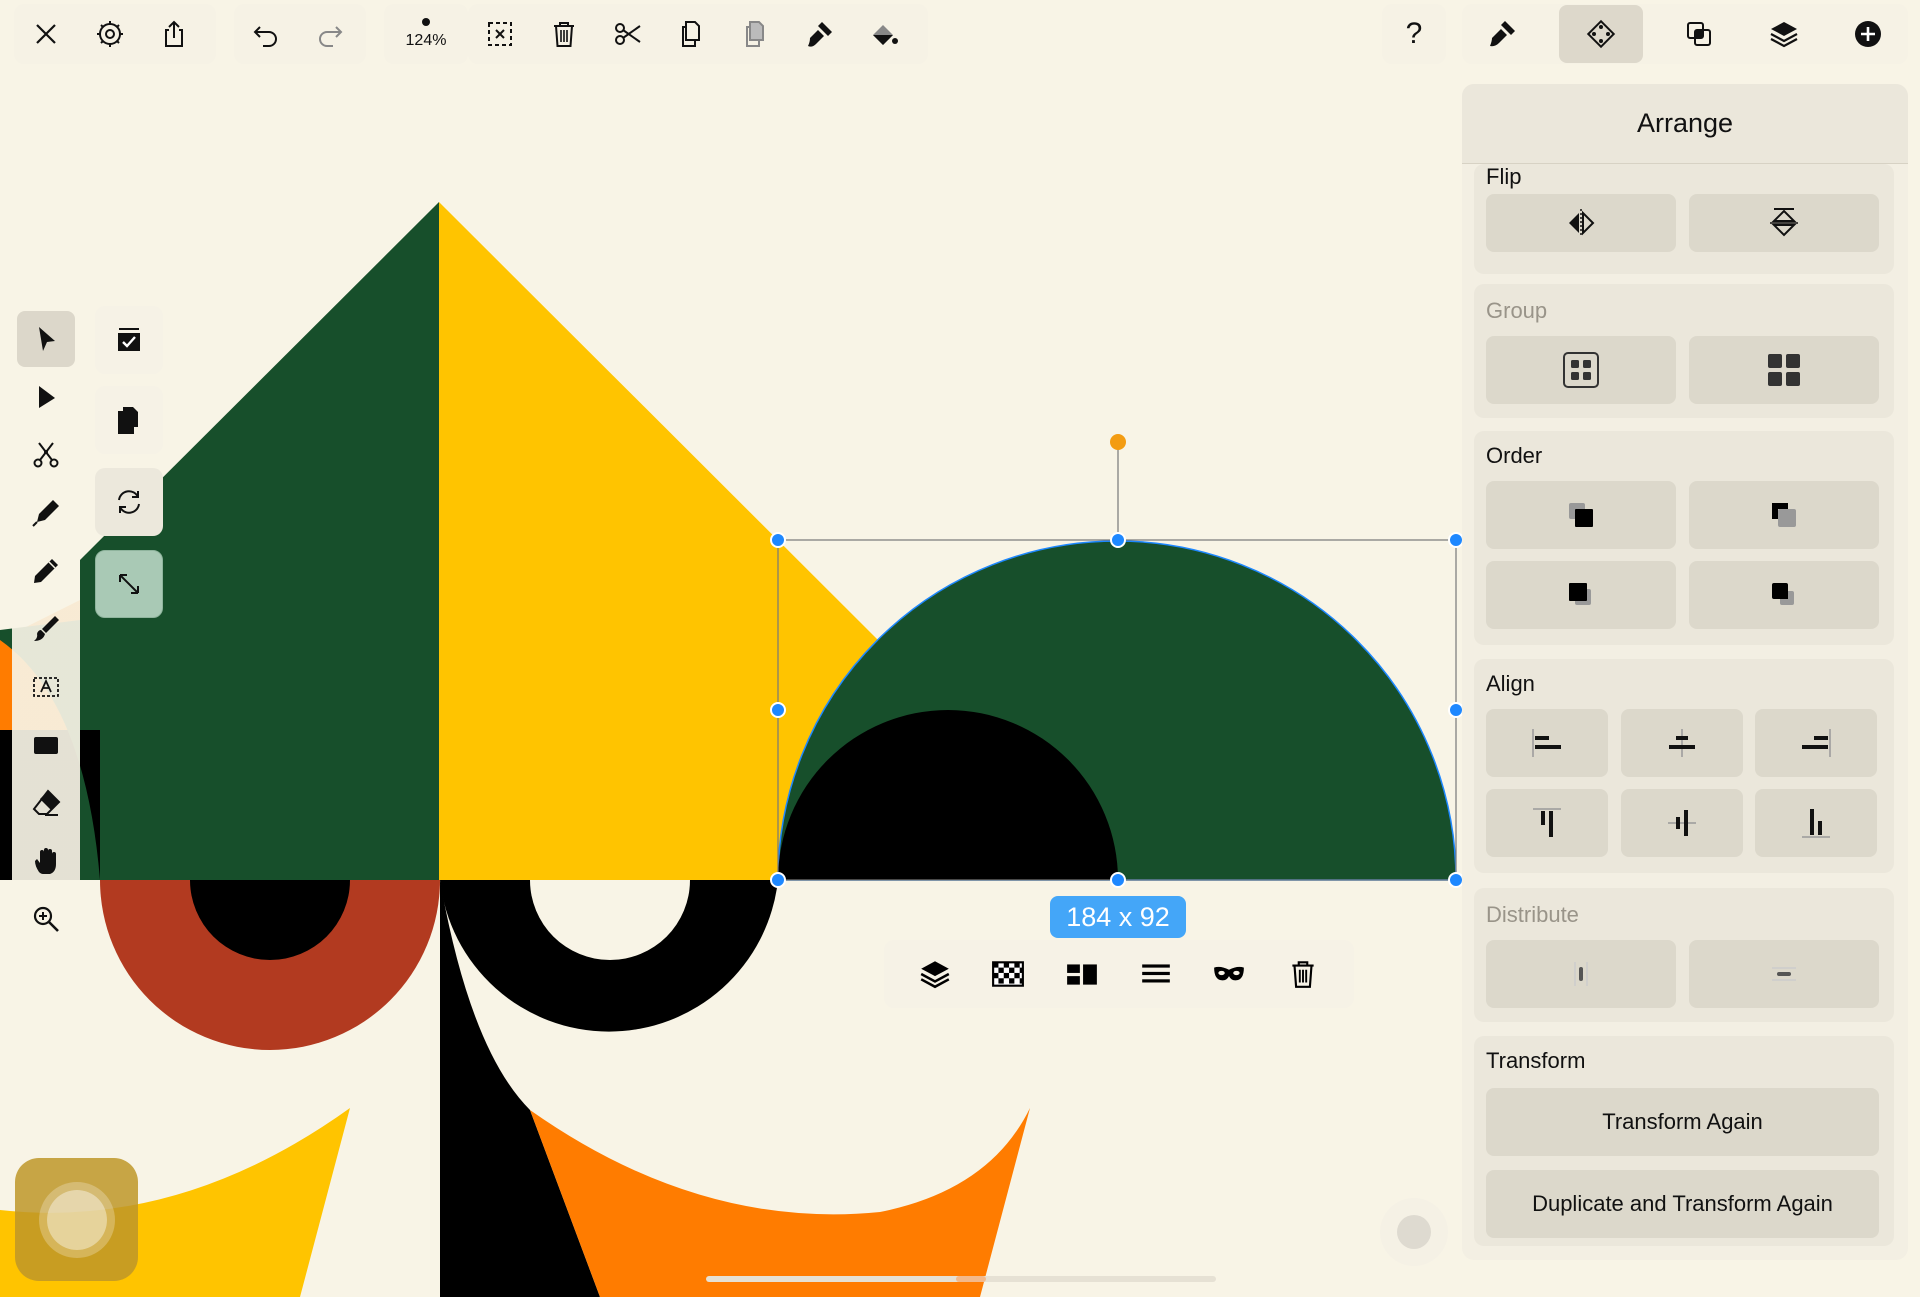  I want to click on scissors-icon, so click(628, 34).